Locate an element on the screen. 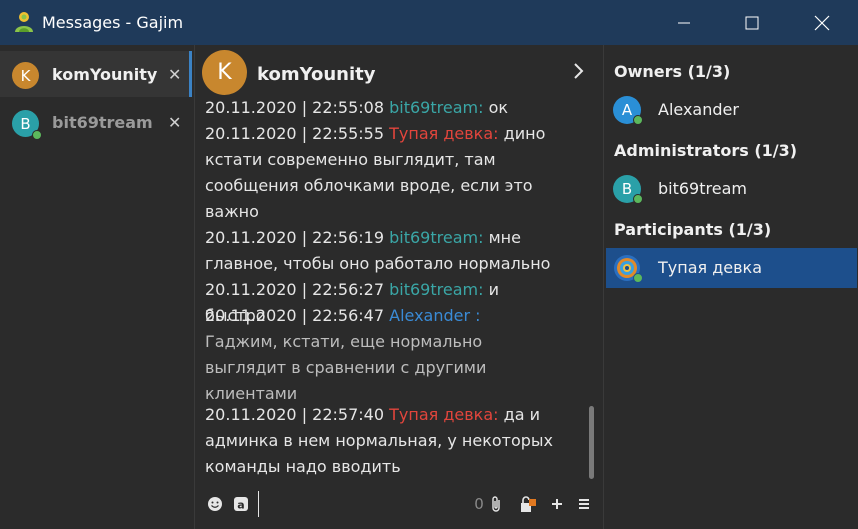 The image size is (858, 529). group-title-administrators: Administrators (1/3) is located at coordinates (706, 150).